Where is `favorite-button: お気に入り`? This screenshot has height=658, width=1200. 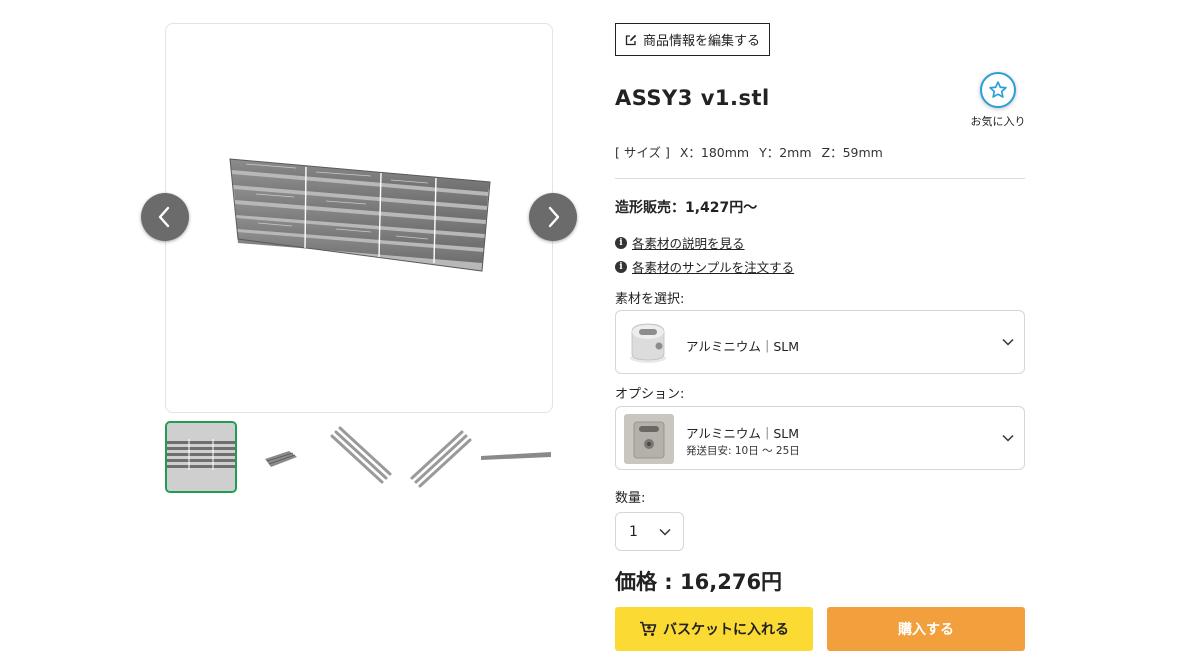 favorite-button: お気に入り is located at coordinates (998, 100).